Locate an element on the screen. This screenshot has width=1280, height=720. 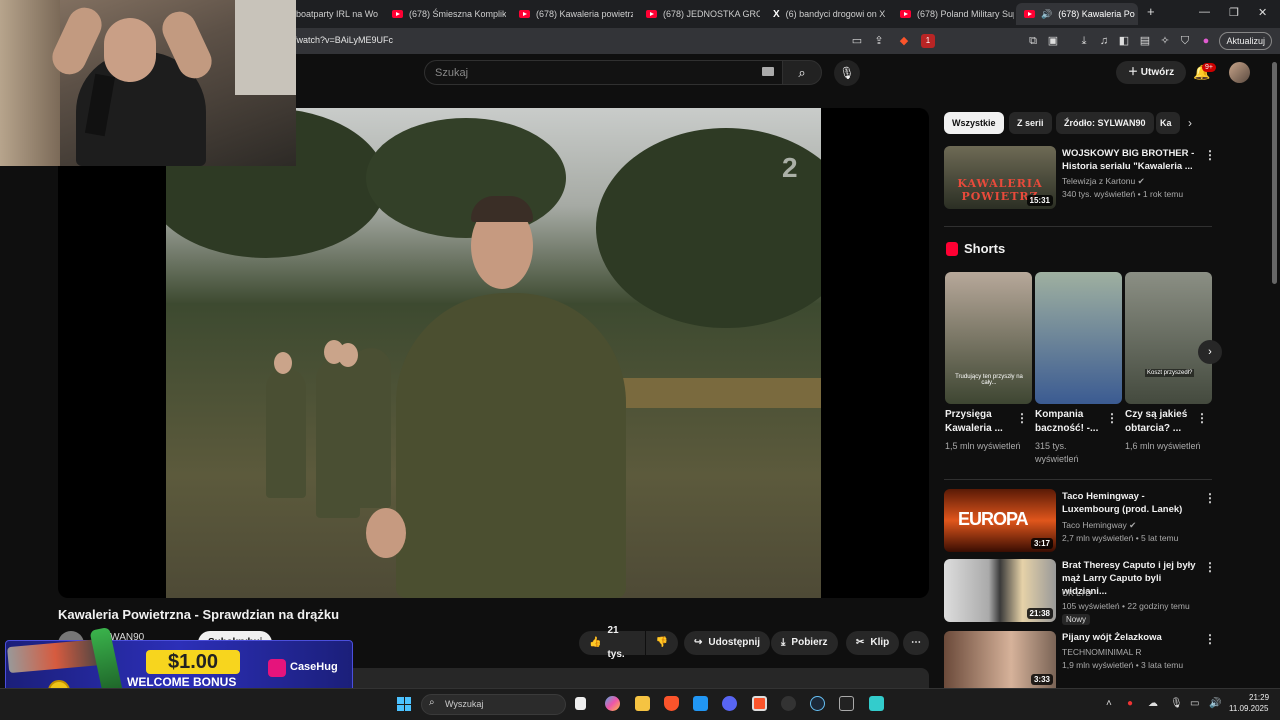
voice-search-button: 🎙 is located at coordinates (847, 73).